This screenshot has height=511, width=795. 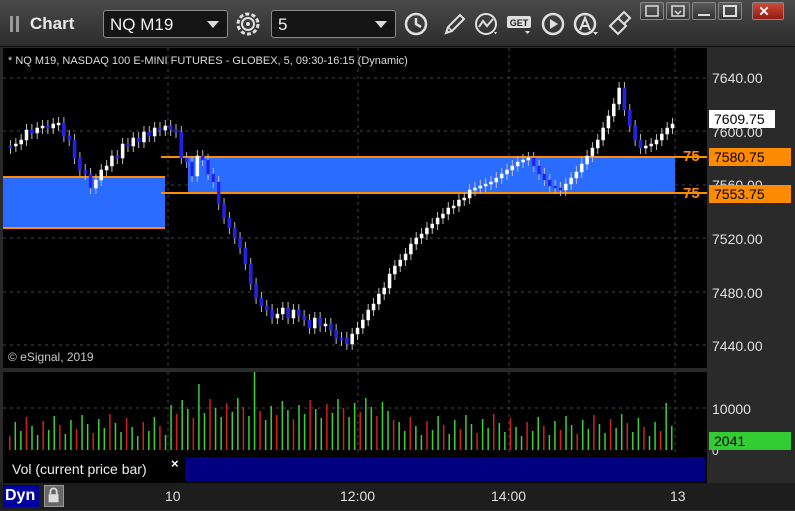 What do you see at coordinates (455, 24) in the screenshot?
I see `draw-tool-button` at bounding box center [455, 24].